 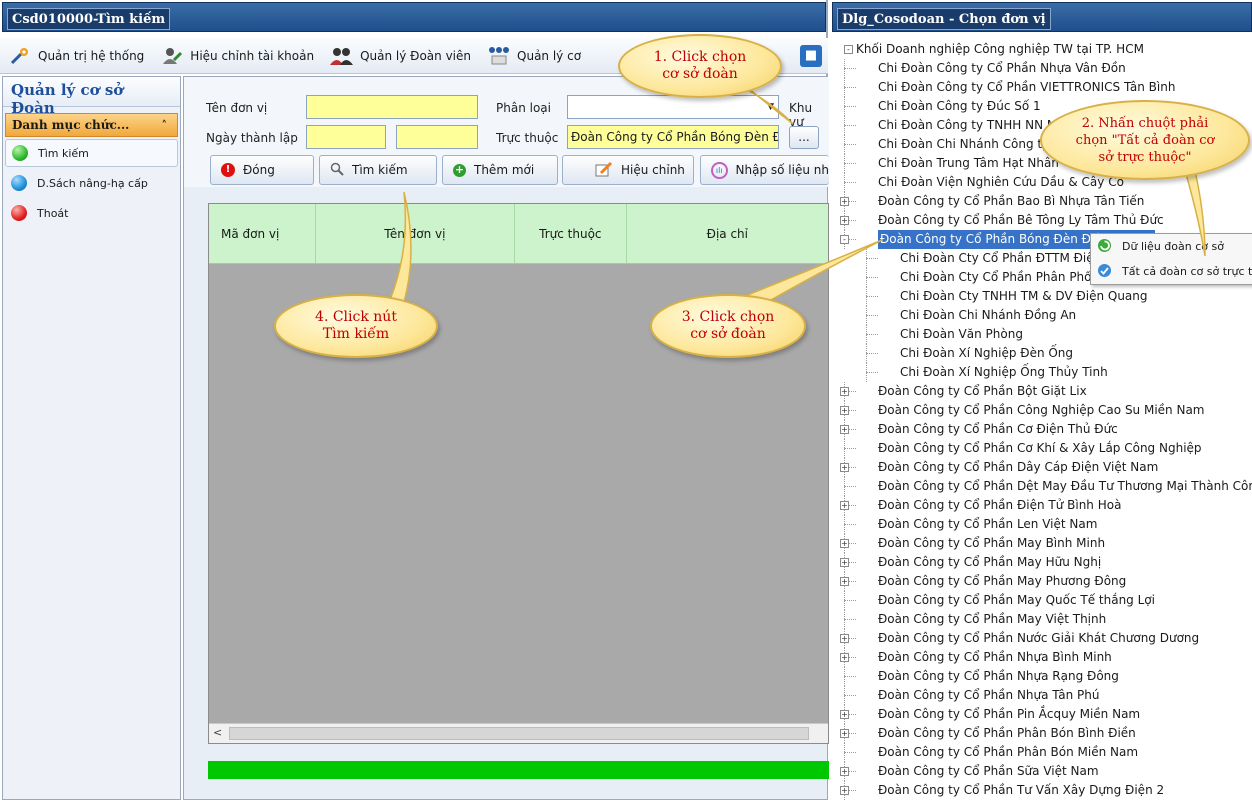 What do you see at coordinates (700, 57) in the screenshot?
I see `callout-text: 1. Click chọn` at bounding box center [700, 57].